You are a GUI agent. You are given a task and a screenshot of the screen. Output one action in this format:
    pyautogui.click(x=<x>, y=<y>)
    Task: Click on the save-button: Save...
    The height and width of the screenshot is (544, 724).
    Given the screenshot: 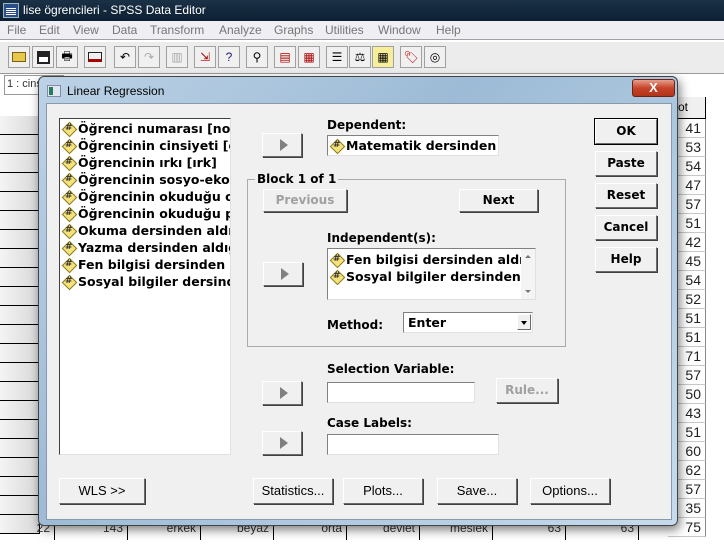 What is the action you would take?
    pyautogui.click(x=477, y=491)
    